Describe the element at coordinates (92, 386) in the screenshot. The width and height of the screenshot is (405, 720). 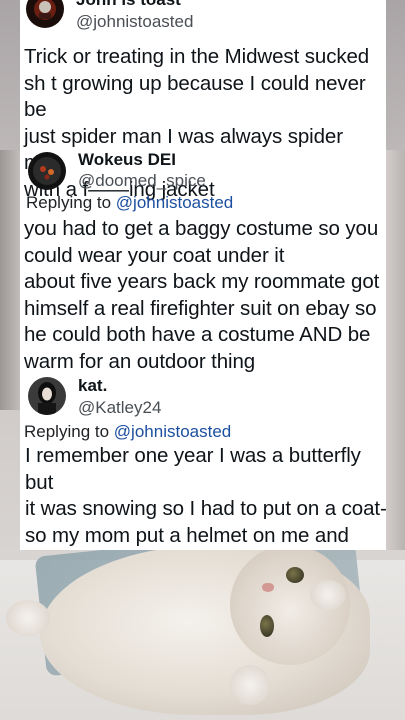
I see `display-name: kat.` at that location.